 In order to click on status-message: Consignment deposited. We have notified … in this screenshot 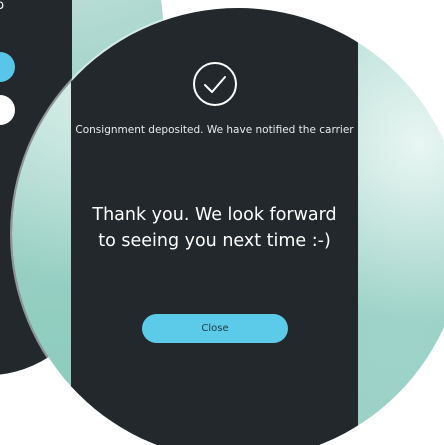, I will do `click(214, 130)`.